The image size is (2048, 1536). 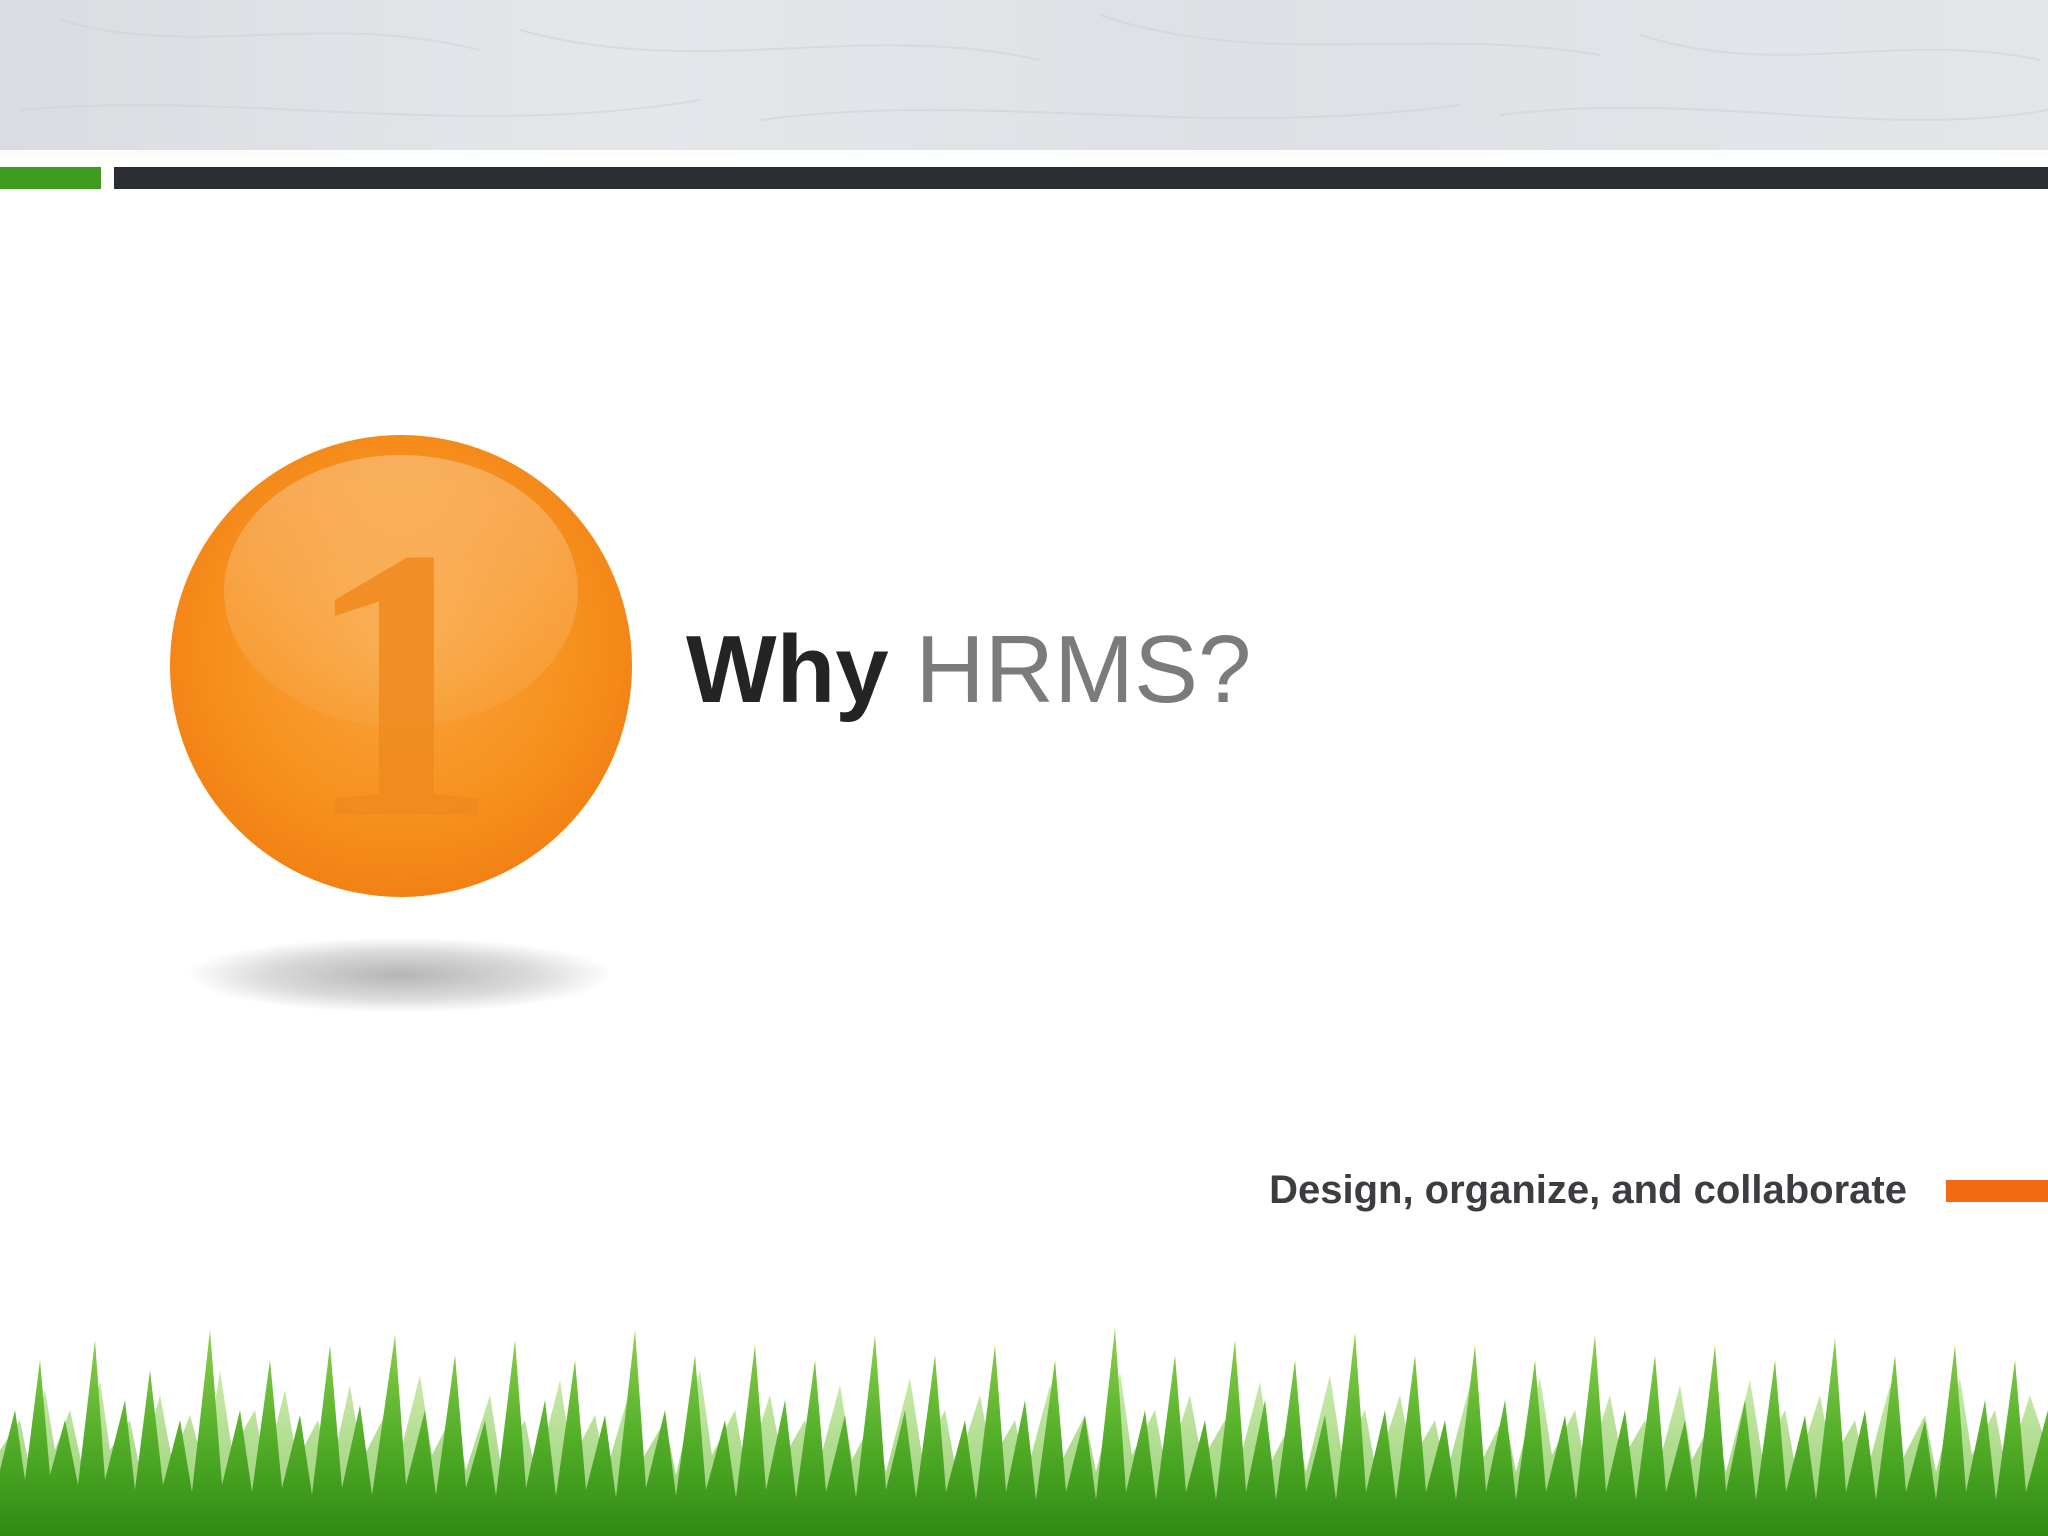 What do you see at coordinates (400, 975) in the screenshot?
I see `badge-shadow` at bounding box center [400, 975].